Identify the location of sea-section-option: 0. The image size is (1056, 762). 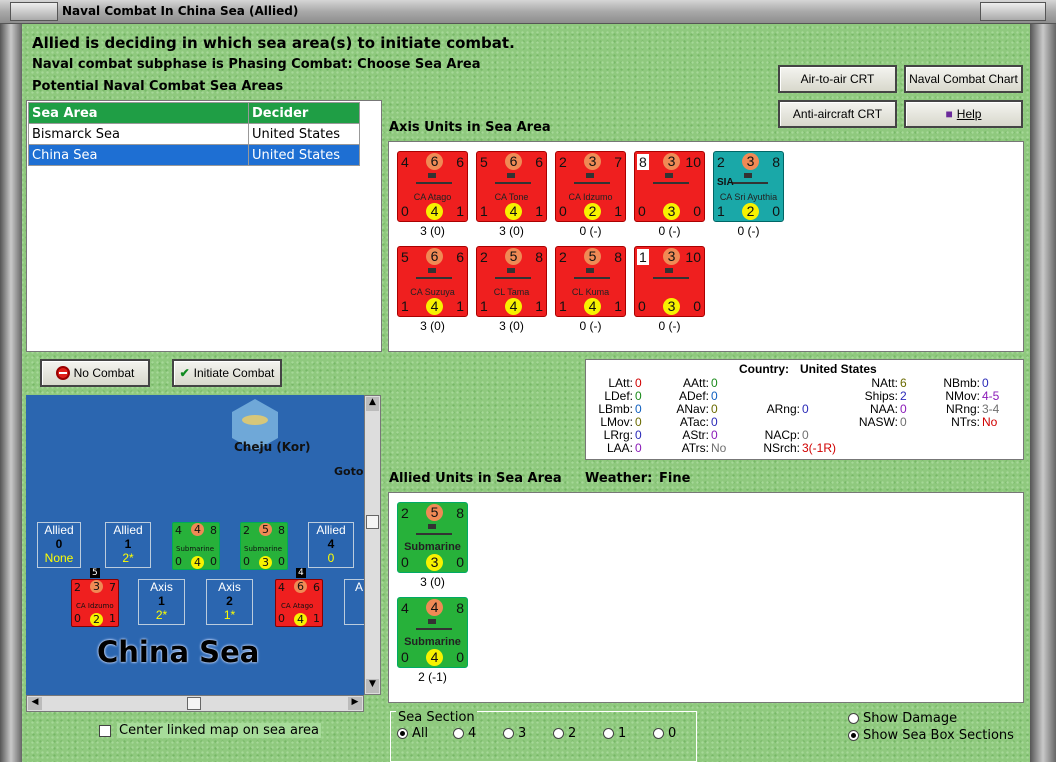
(664, 733).